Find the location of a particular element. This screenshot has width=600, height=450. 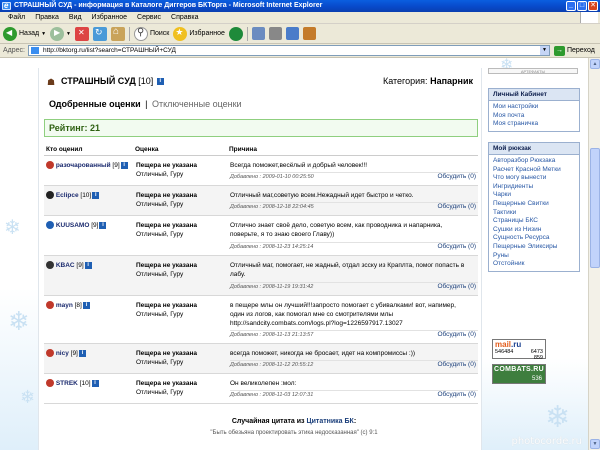

search-icon is located at coordinates (140, 33).